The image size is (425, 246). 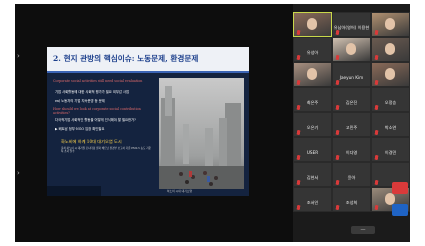 I want to click on participant-tile: USER, so click(x=312, y=149).